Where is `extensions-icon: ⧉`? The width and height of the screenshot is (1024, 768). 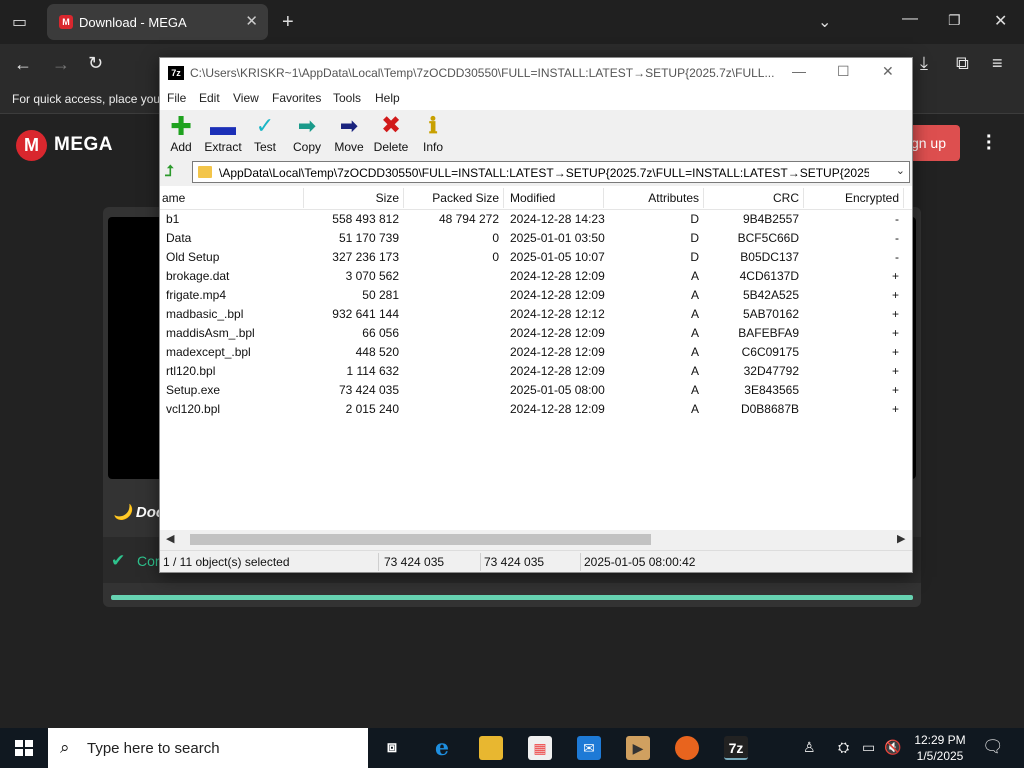 extensions-icon: ⧉ is located at coordinates (962, 63).